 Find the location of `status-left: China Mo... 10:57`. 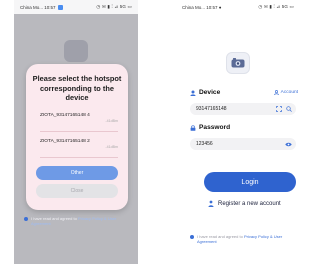

status-left: China Mo... 10:57 is located at coordinates (41, 7).